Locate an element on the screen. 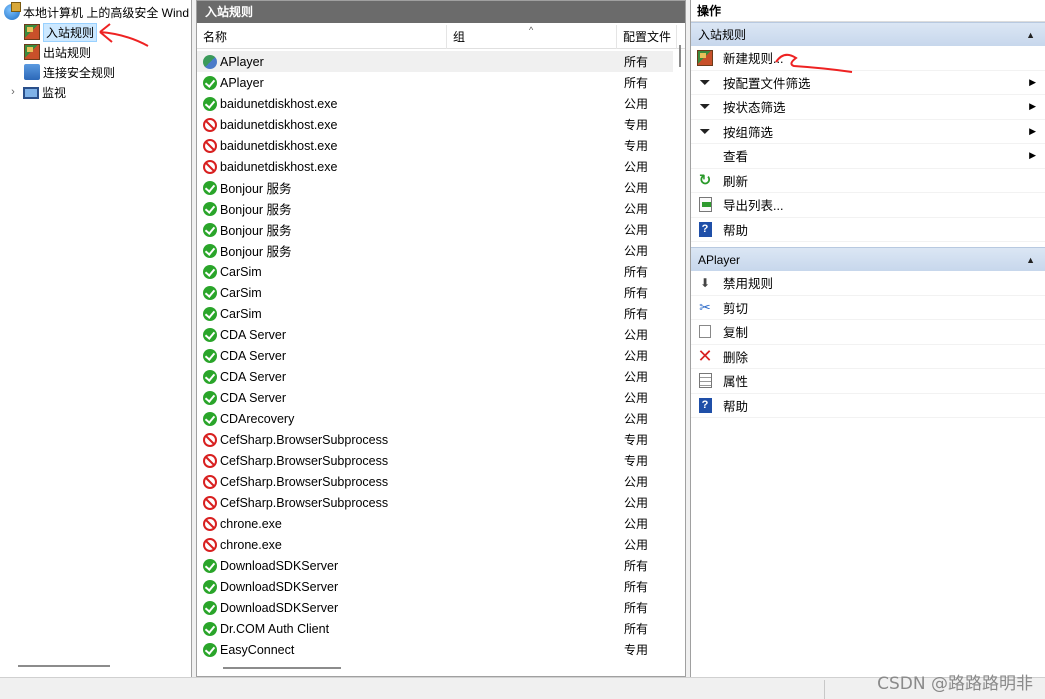 The image size is (1045, 699). actions-section-aplayer: APlayer ▲ is located at coordinates (868, 259).